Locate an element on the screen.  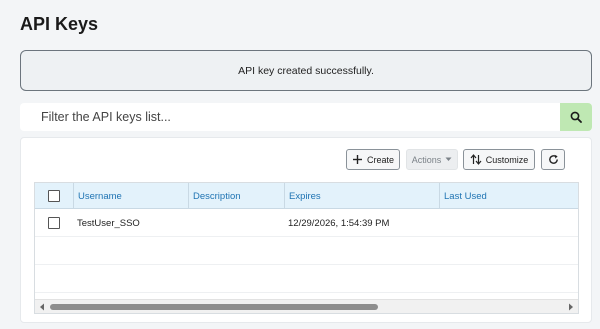
table-header: Username Description Expires Last Used is located at coordinates (306, 196).